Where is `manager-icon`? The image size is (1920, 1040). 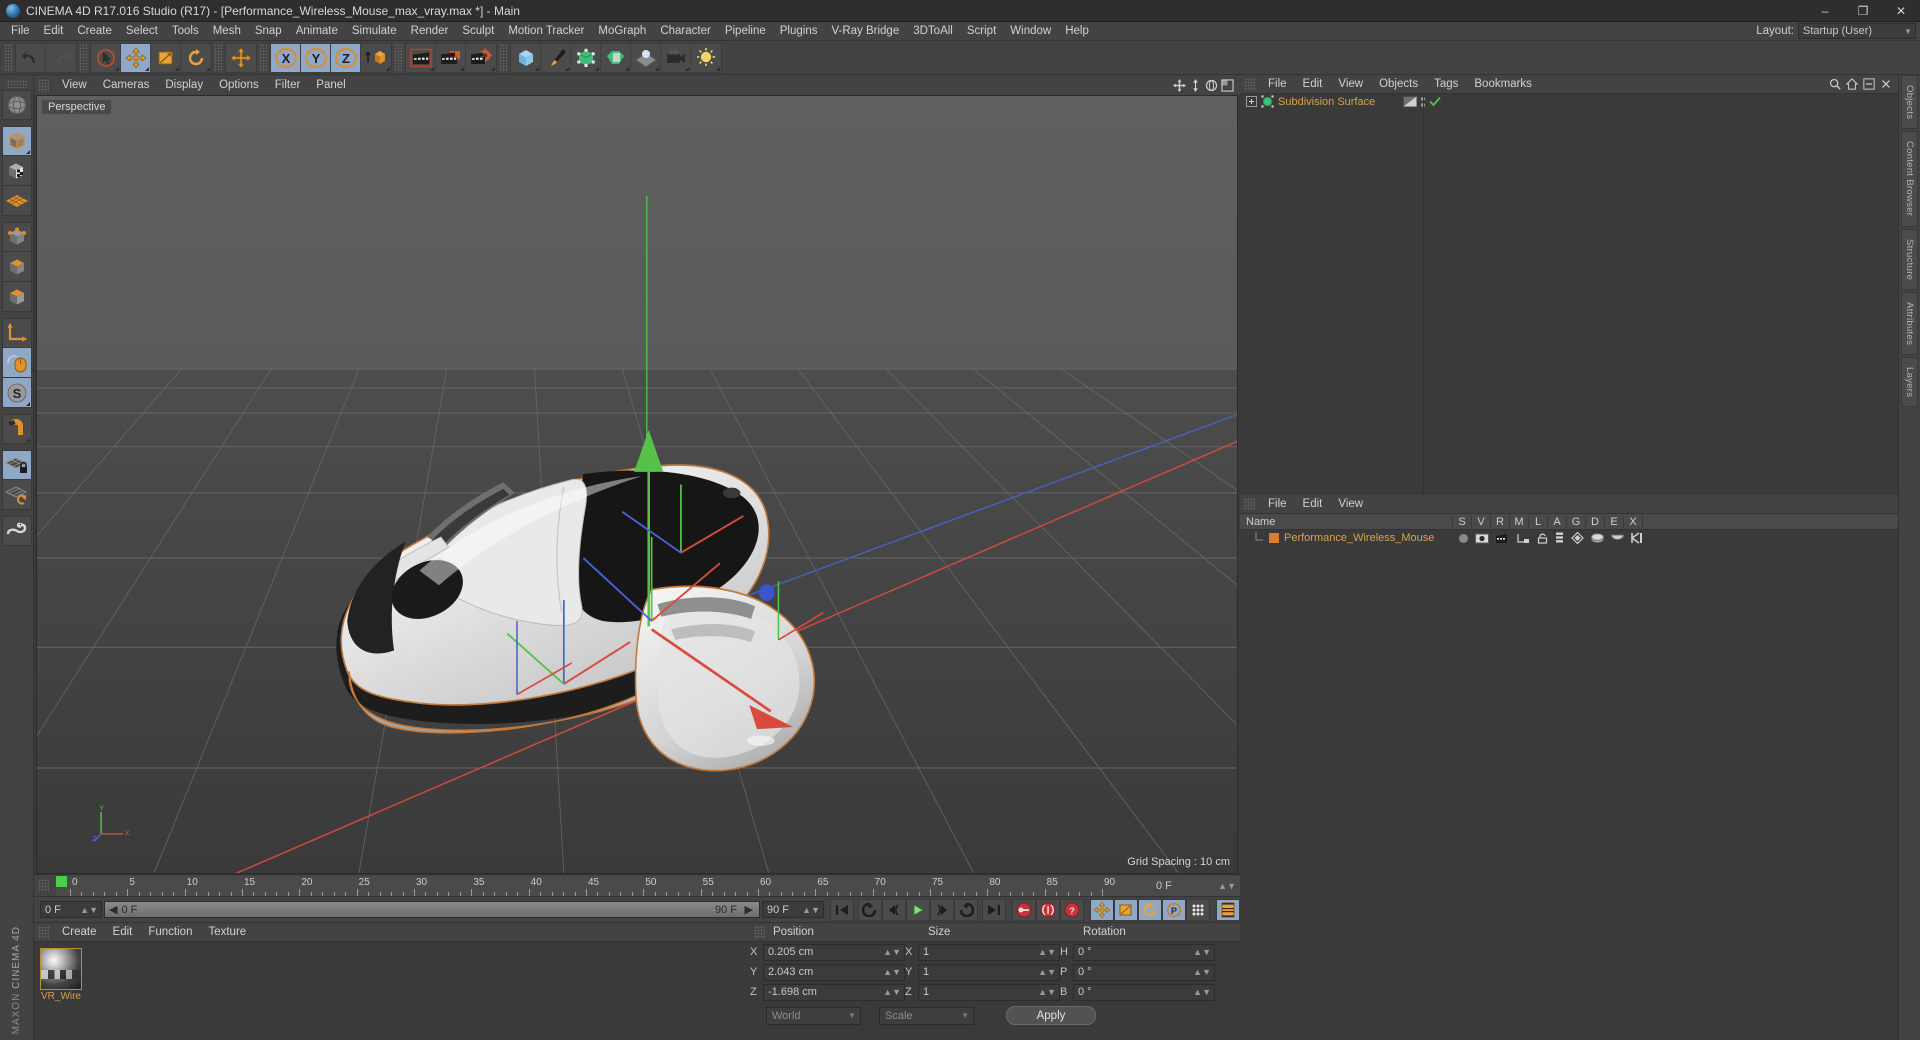 manager-icon is located at coordinates (1523, 538).